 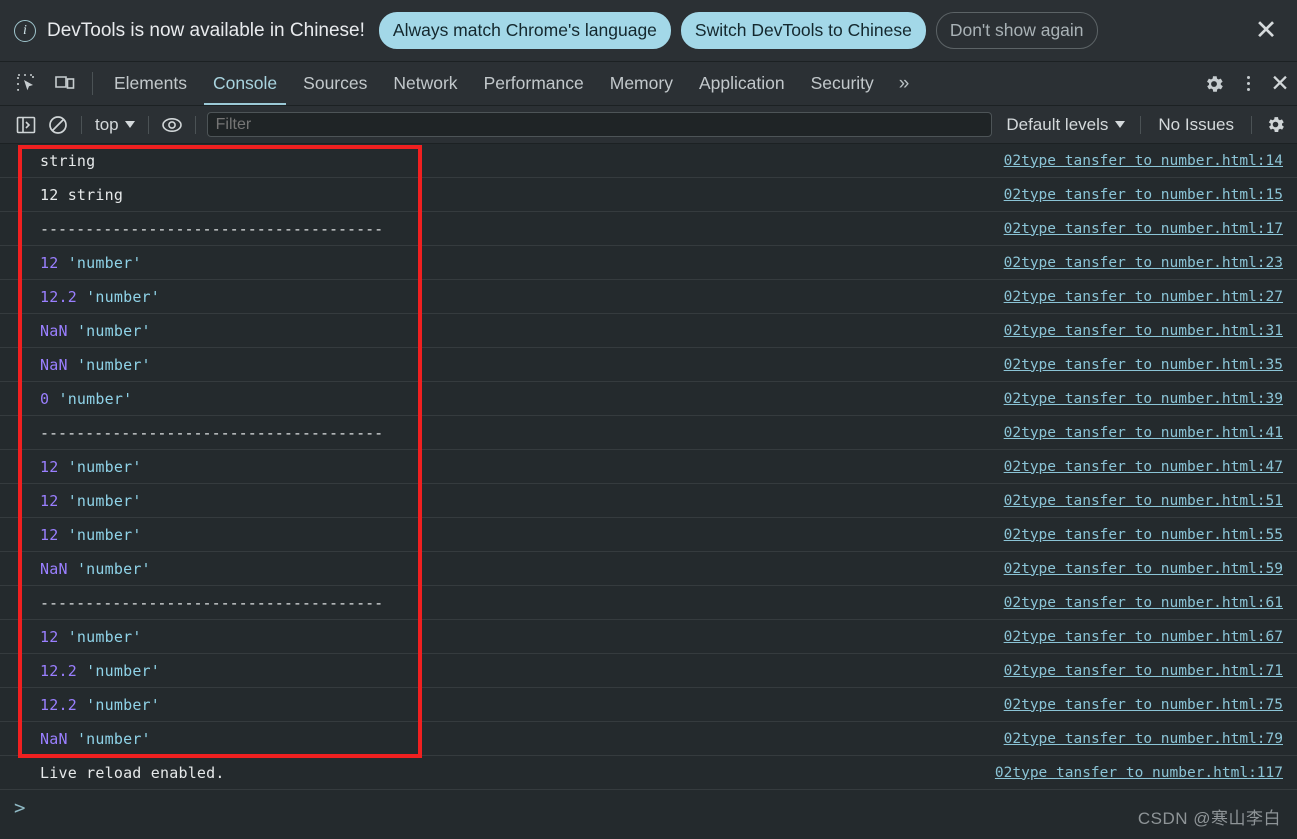 What do you see at coordinates (842, 83) in the screenshot?
I see `tab-security: Security` at bounding box center [842, 83].